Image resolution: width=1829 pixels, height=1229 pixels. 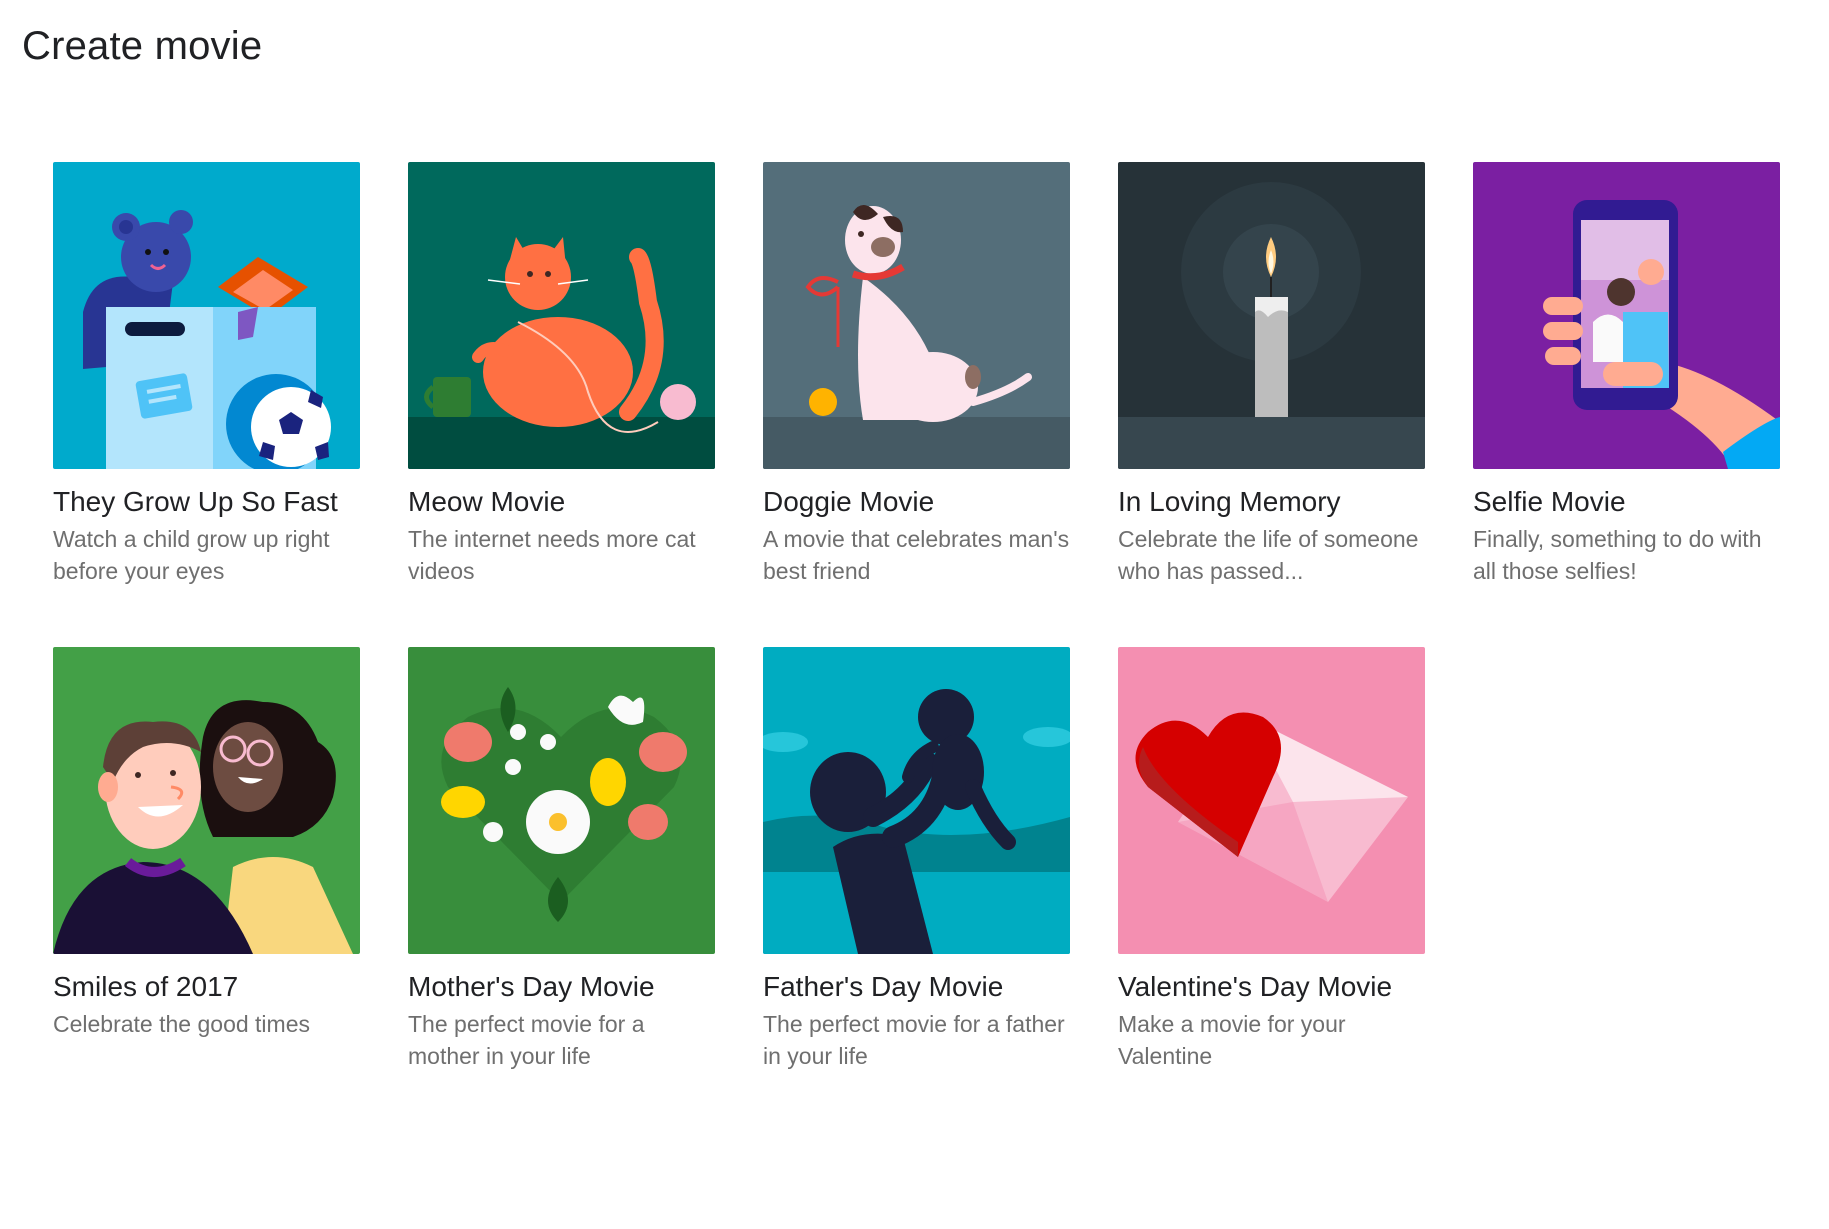 What do you see at coordinates (206, 315) in the screenshot?
I see `teddy-bear-toybox-icon` at bounding box center [206, 315].